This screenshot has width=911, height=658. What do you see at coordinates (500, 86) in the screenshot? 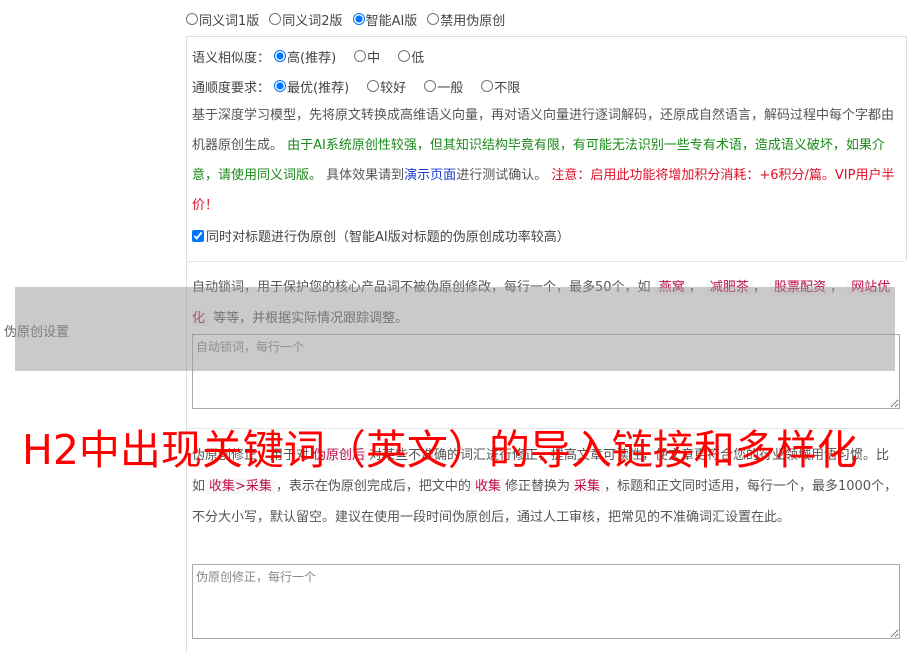
I see `fluency-any: 不限` at bounding box center [500, 86].